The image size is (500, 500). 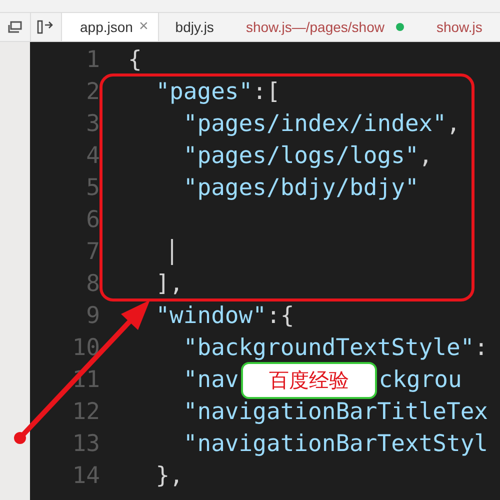 I want to click on code-text: "pages/logs/logs", so click(x=300, y=156).